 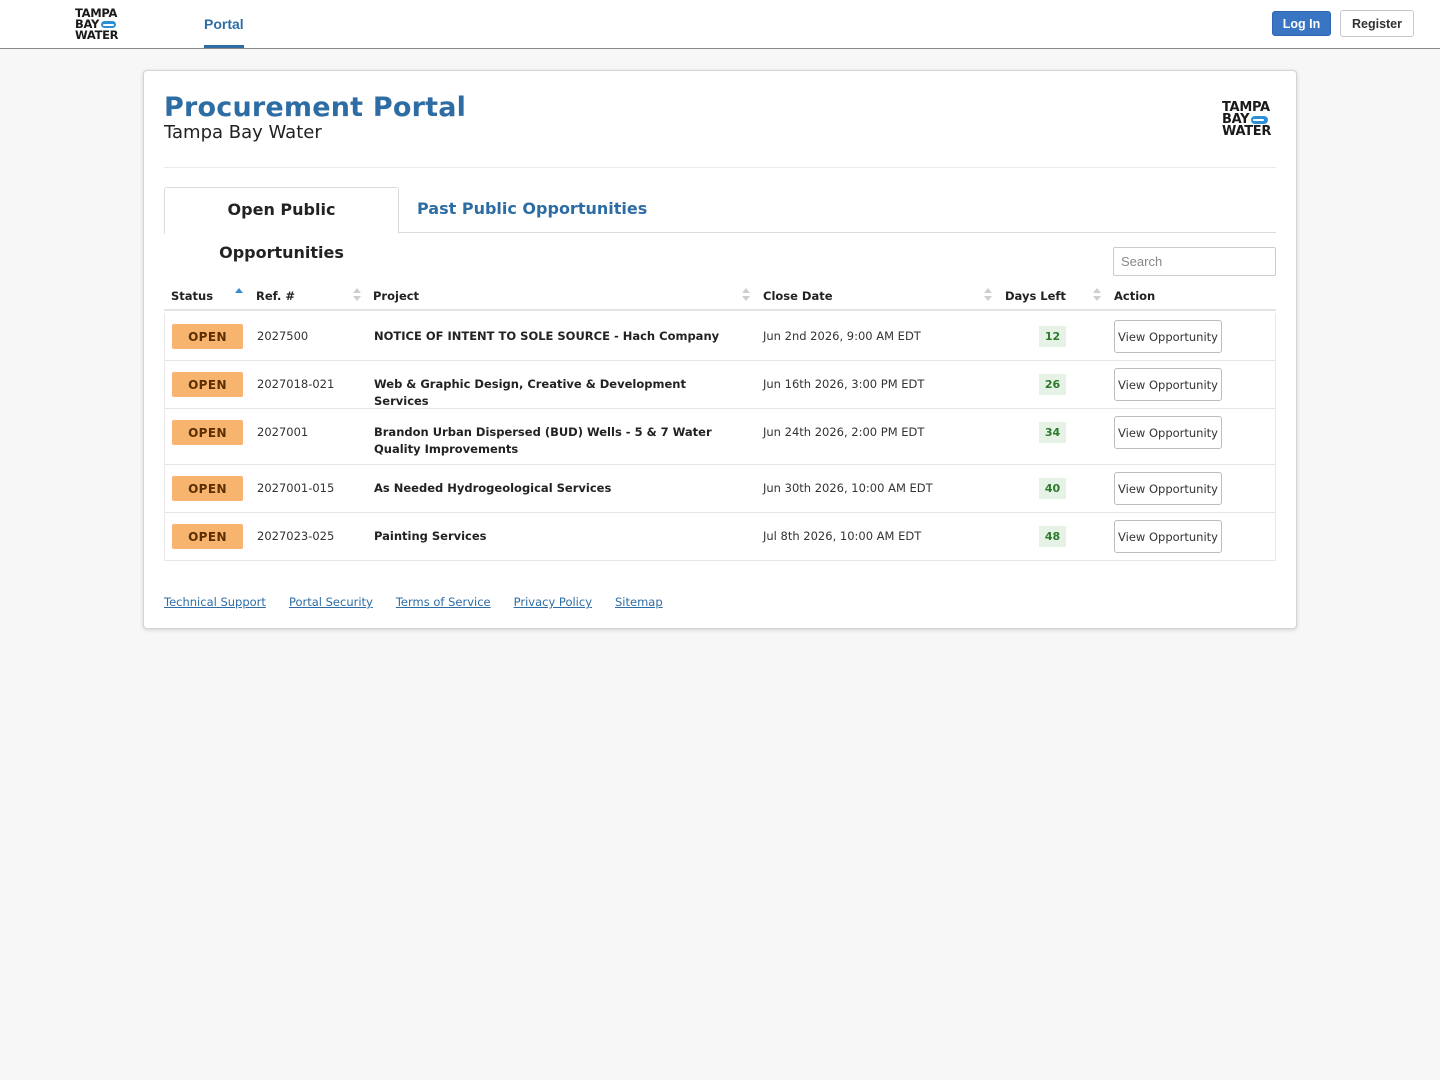 I want to click on days-left-badge: 26, so click(x=1052, y=384).